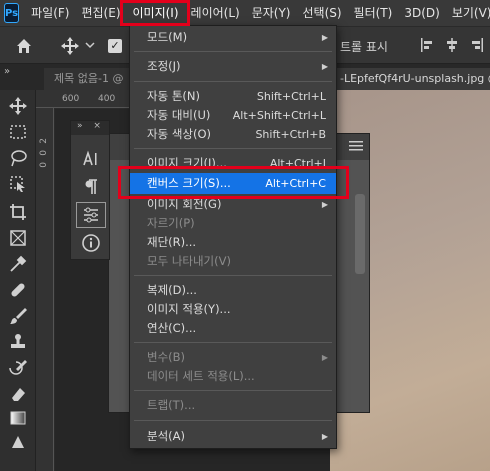  Describe the element at coordinates (233, 37) in the screenshot. I see `menu-item-mode: 모드(M) ▶` at that location.